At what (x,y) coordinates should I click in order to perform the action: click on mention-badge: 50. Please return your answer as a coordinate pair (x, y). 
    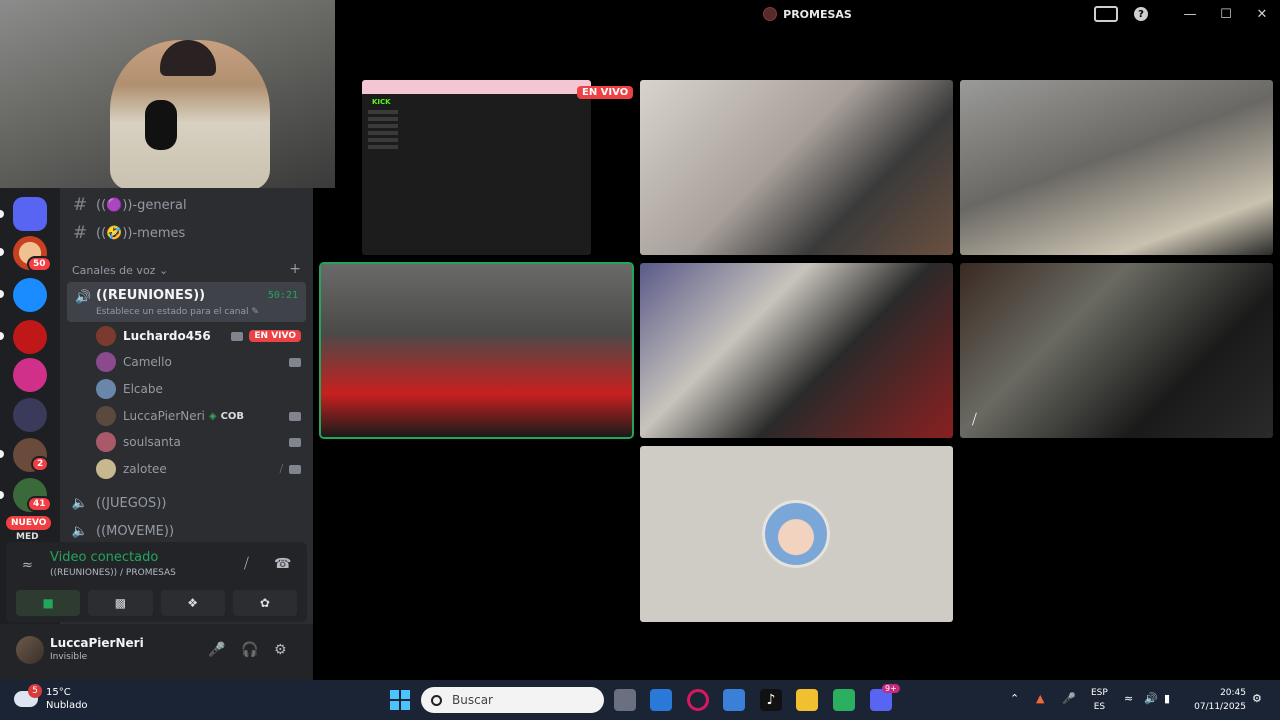
    Looking at the image, I should click on (39, 264).